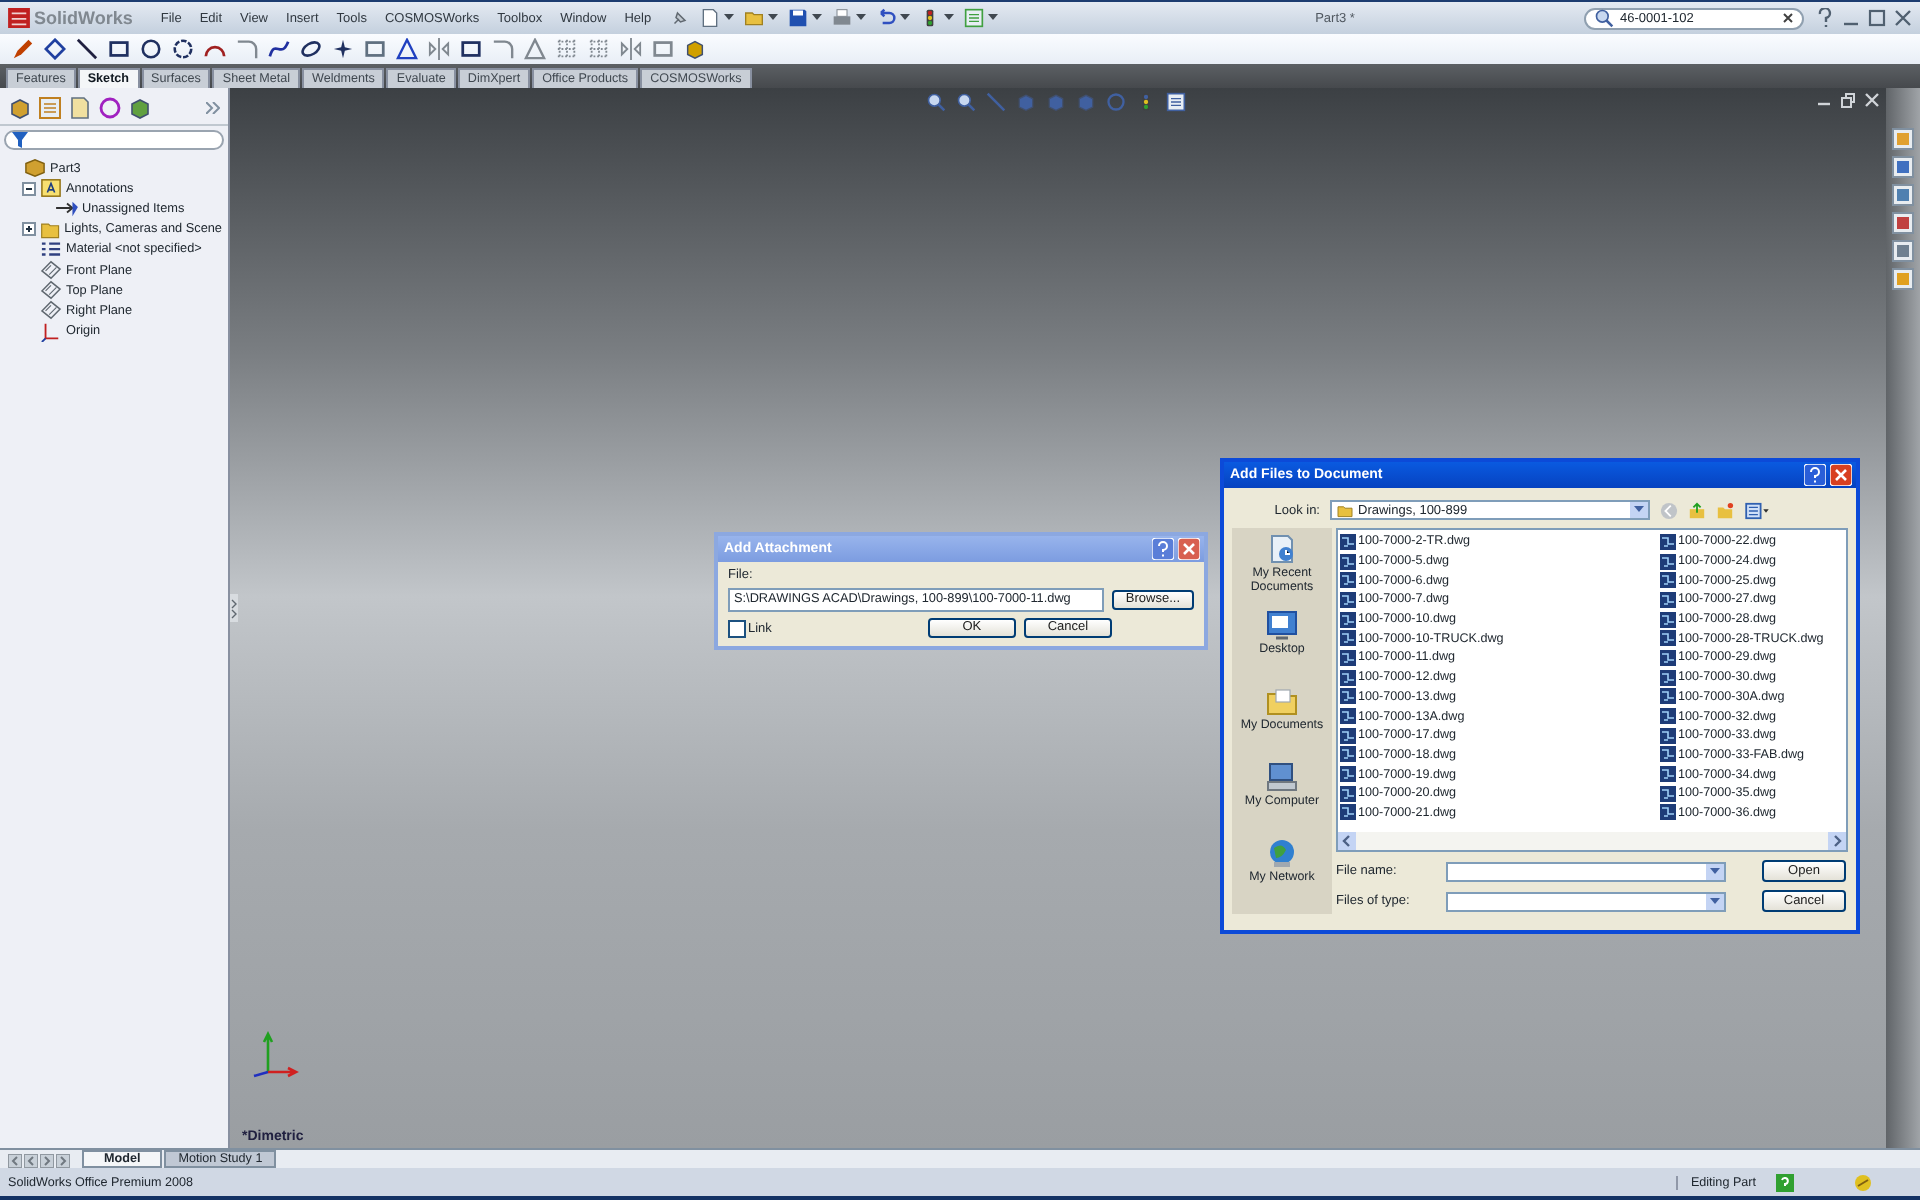  Describe the element at coordinates (87, 49) in the screenshot. I see `line-icon` at that location.